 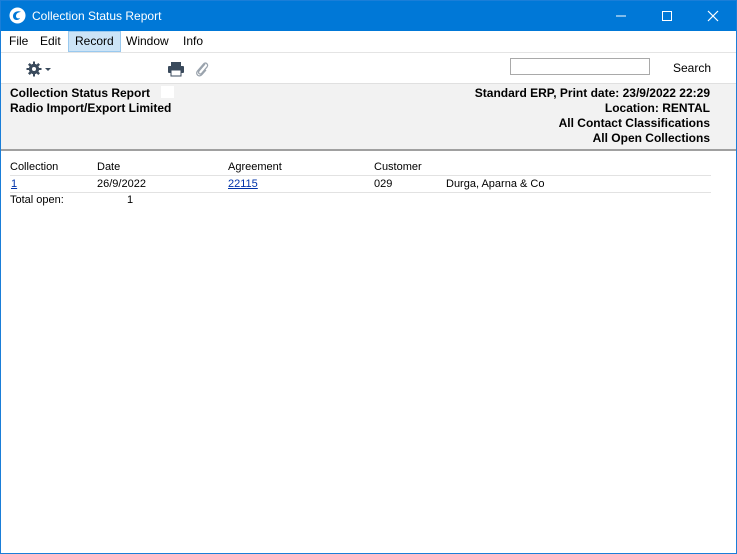 I want to click on menu-window: Window, so click(x=147, y=41).